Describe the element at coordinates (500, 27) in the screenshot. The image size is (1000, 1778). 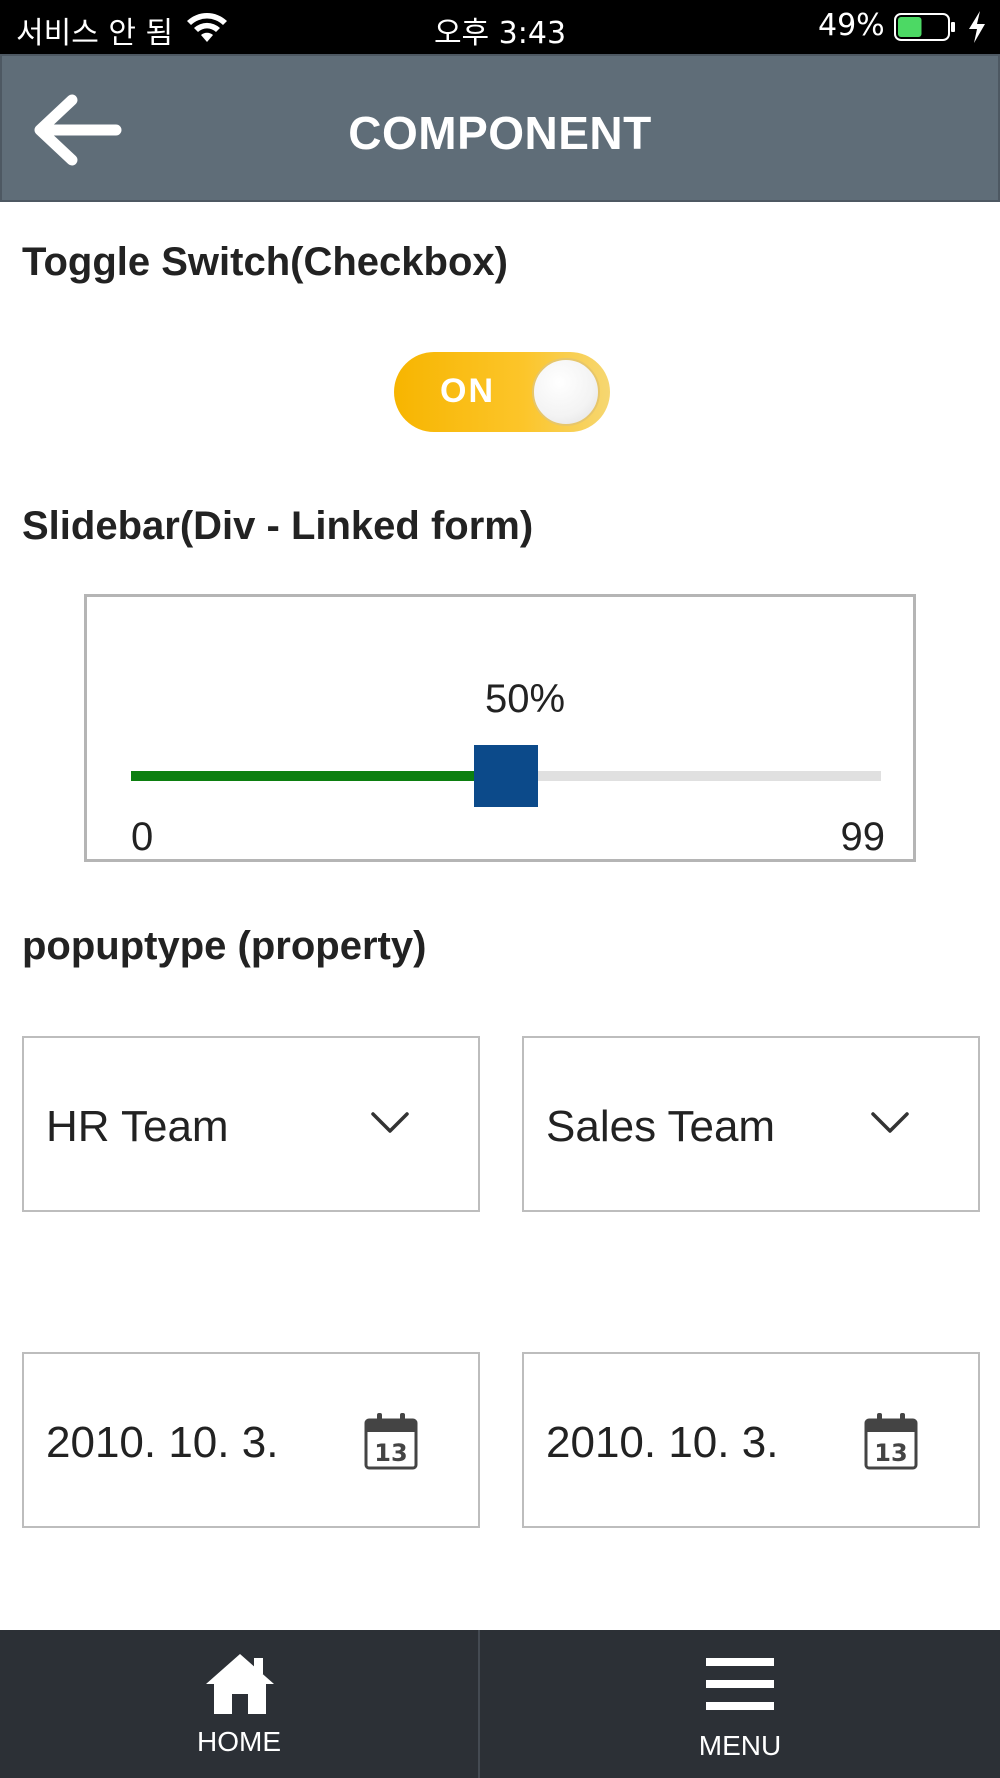
I see `status-bar: 서비스 안 됨 오후 3:43 49%` at that location.